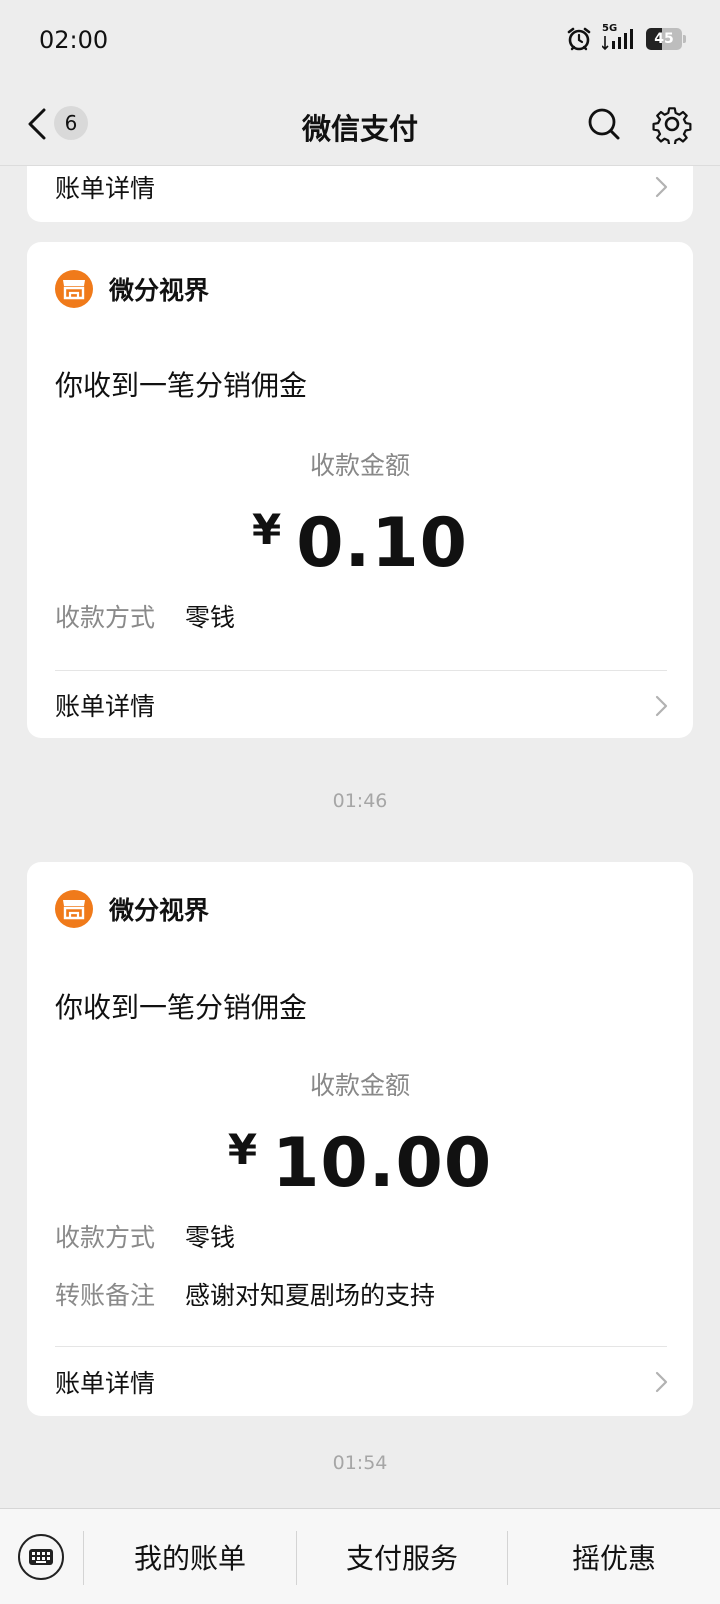  What do you see at coordinates (382, 1163) in the screenshot?
I see `amount-value: 10.00` at bounding box center [382, 1163].